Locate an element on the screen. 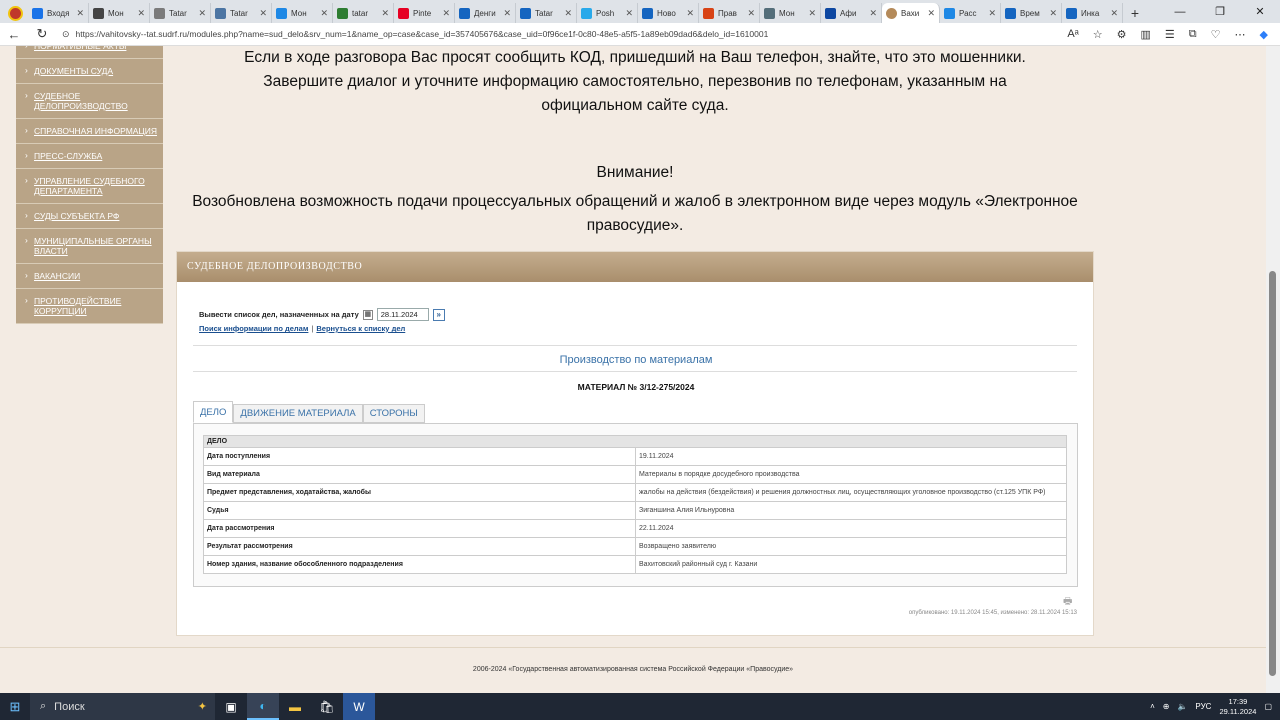 This screenshot has height=720, width=1280. browser-essentials-icon: ♡ is located at coordinates (1216, 34).